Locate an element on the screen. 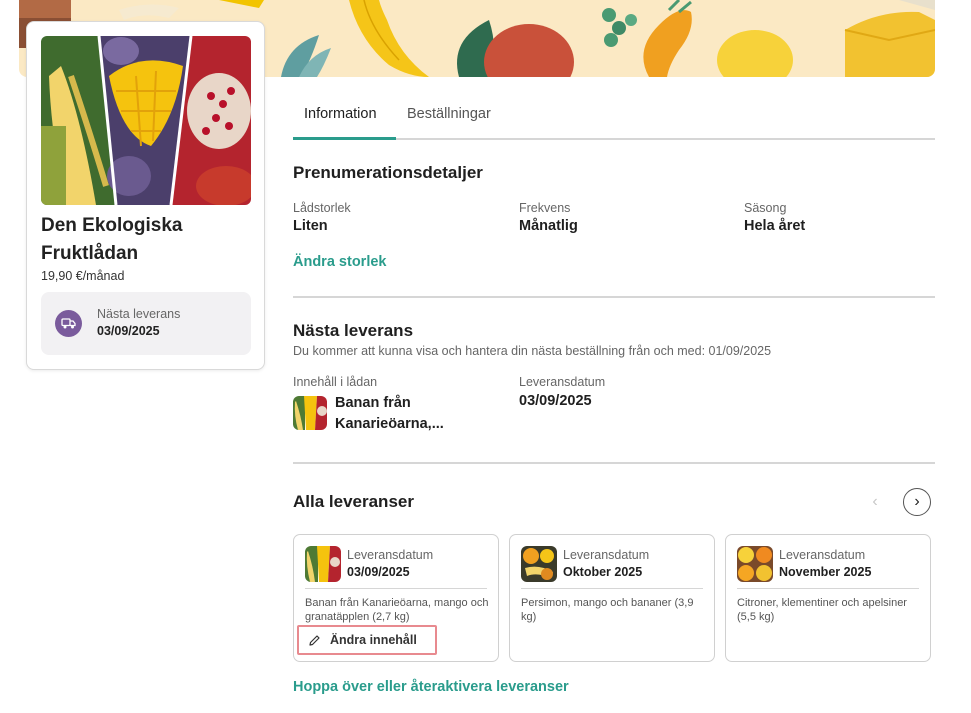 The width and height of the screenshot is (971, 713). pencil-icon is located at coordinates (314, 640).